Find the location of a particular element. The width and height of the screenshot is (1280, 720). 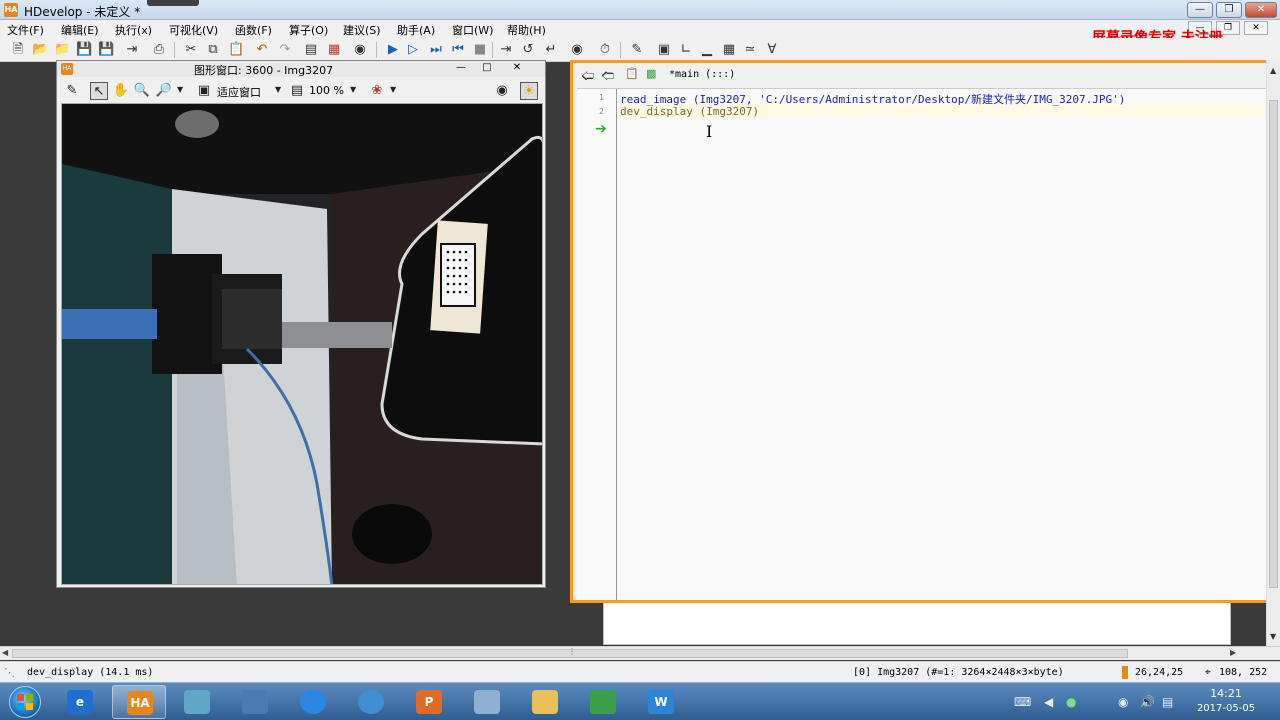

inspect-icon: ✎ is located at coordinates (637, 50).